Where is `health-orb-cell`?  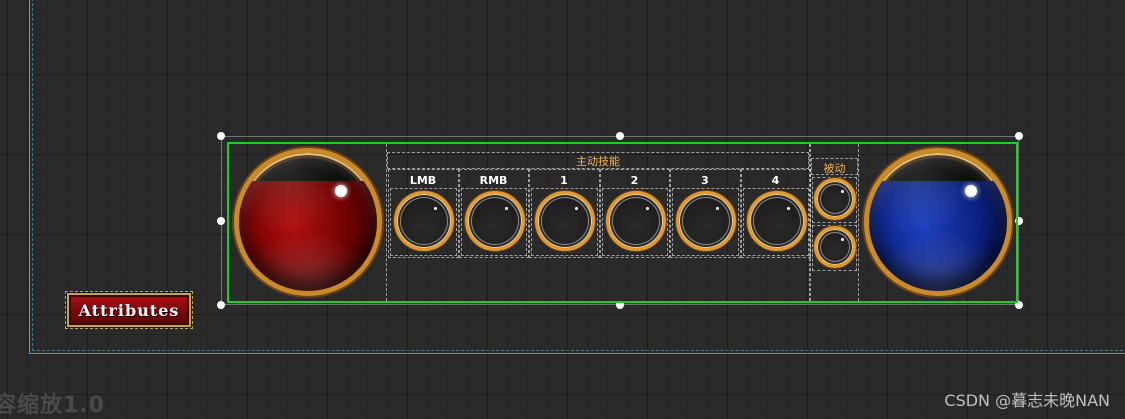
health-orb-cell is located at coordinates (307, 223).